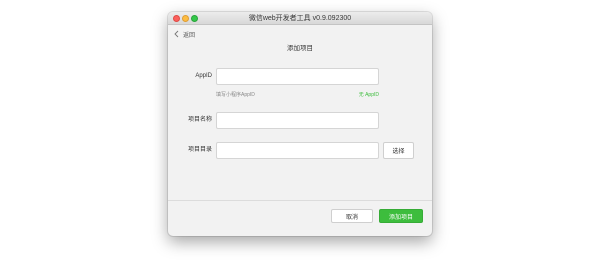 The image size is (600, 266). Describe the element at coordinates (189, 35) in the screenshot. I see `back-label: 返回` at that location.